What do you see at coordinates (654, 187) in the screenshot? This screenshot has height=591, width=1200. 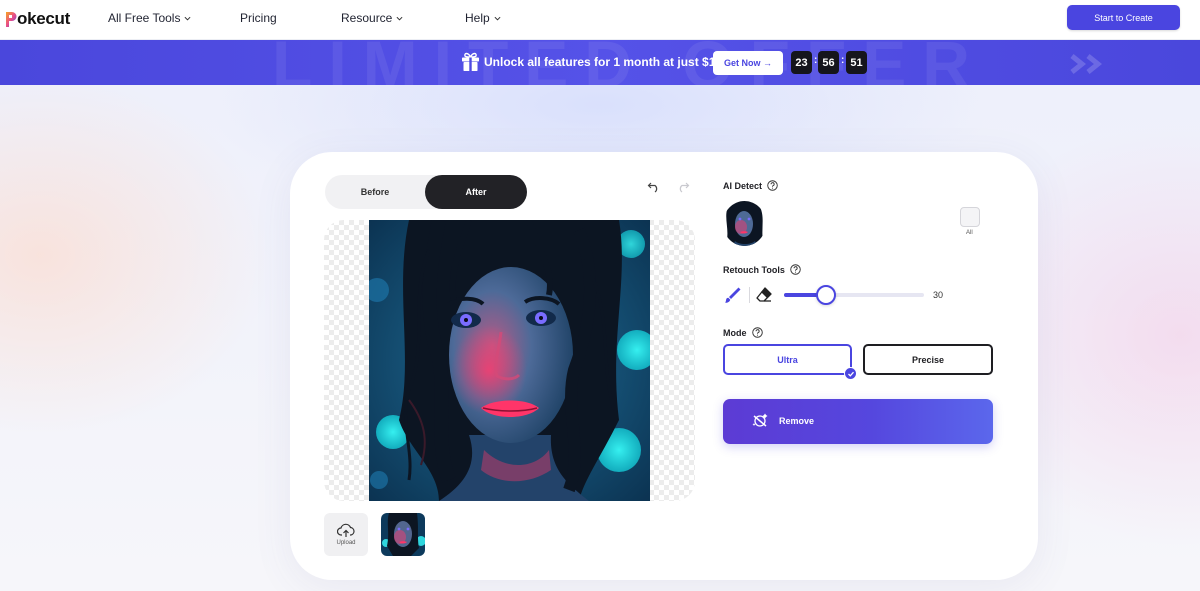 I see `undo-icon` at bounding box center [654, 187].